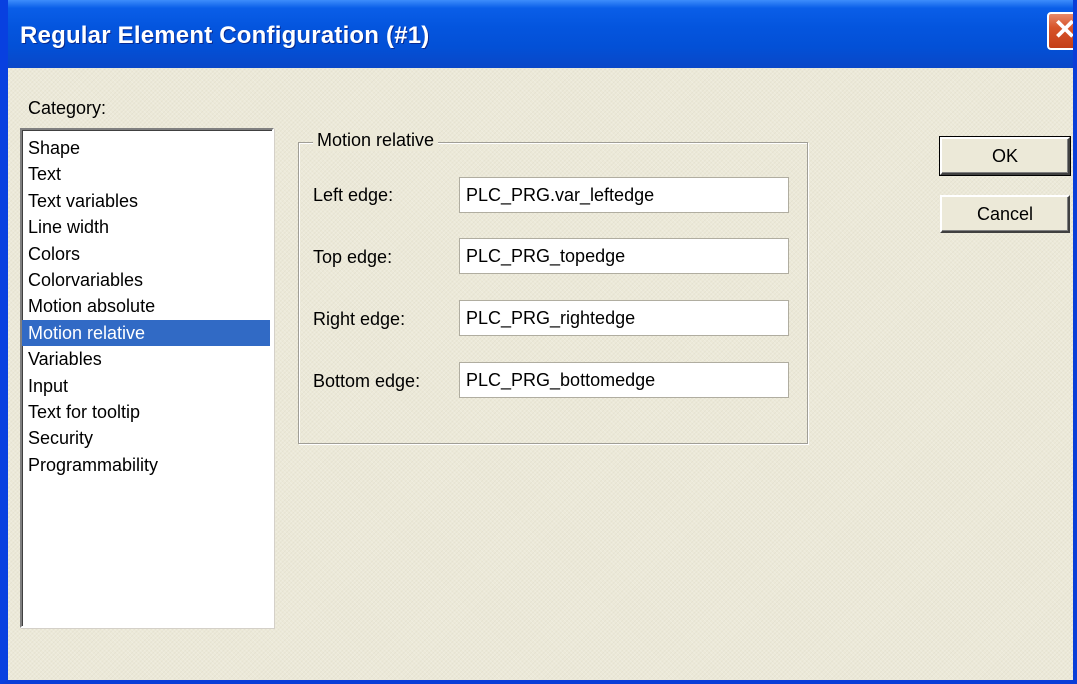 The height and width of the screenshot is (684, 1077). I want to click on left-edge-label: Left edge:, so click(353, 195).